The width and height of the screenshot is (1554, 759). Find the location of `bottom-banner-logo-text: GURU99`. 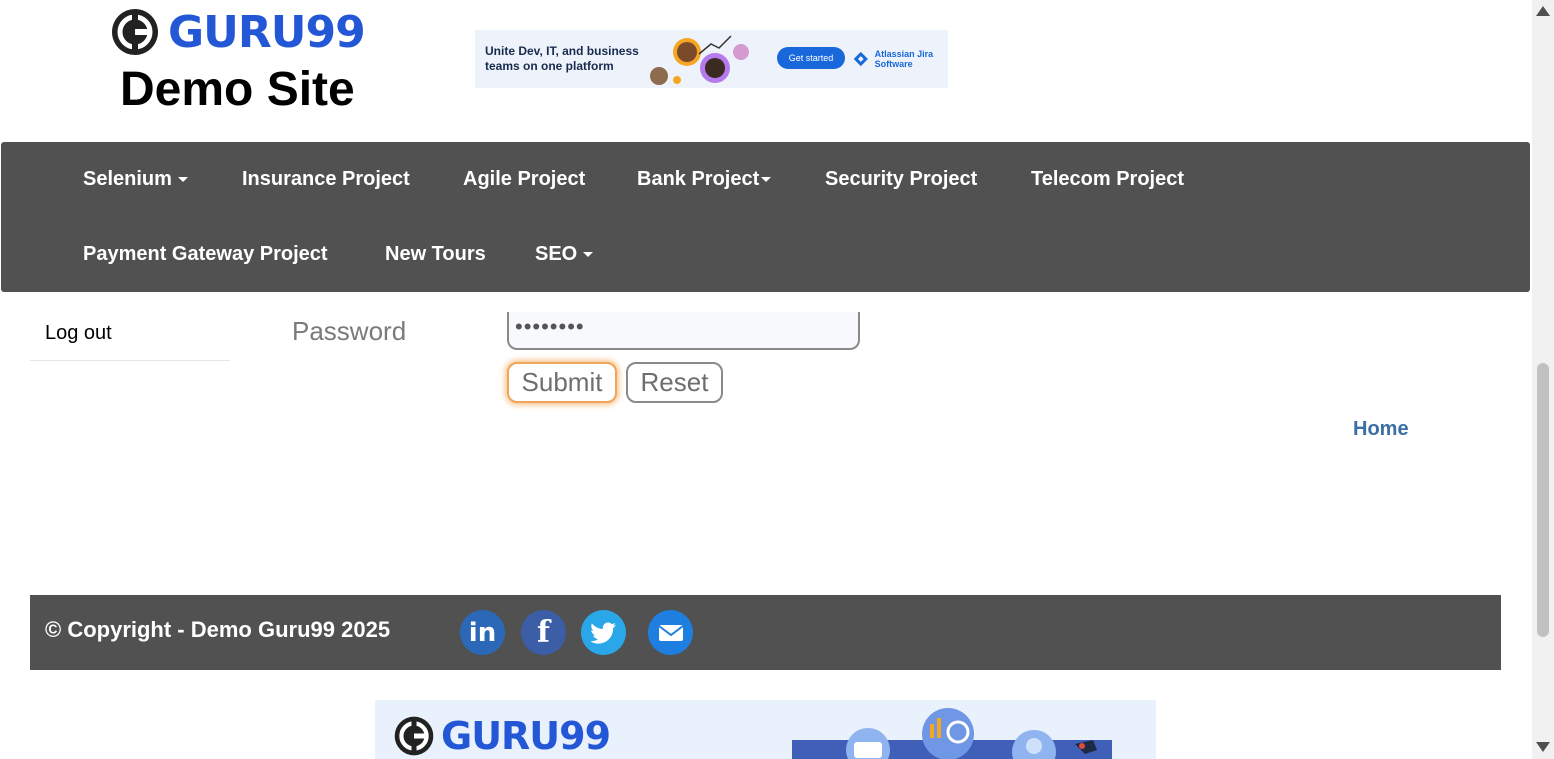

bottom-banner-logo-text: GURU99 is located at coordinates (526, 736).